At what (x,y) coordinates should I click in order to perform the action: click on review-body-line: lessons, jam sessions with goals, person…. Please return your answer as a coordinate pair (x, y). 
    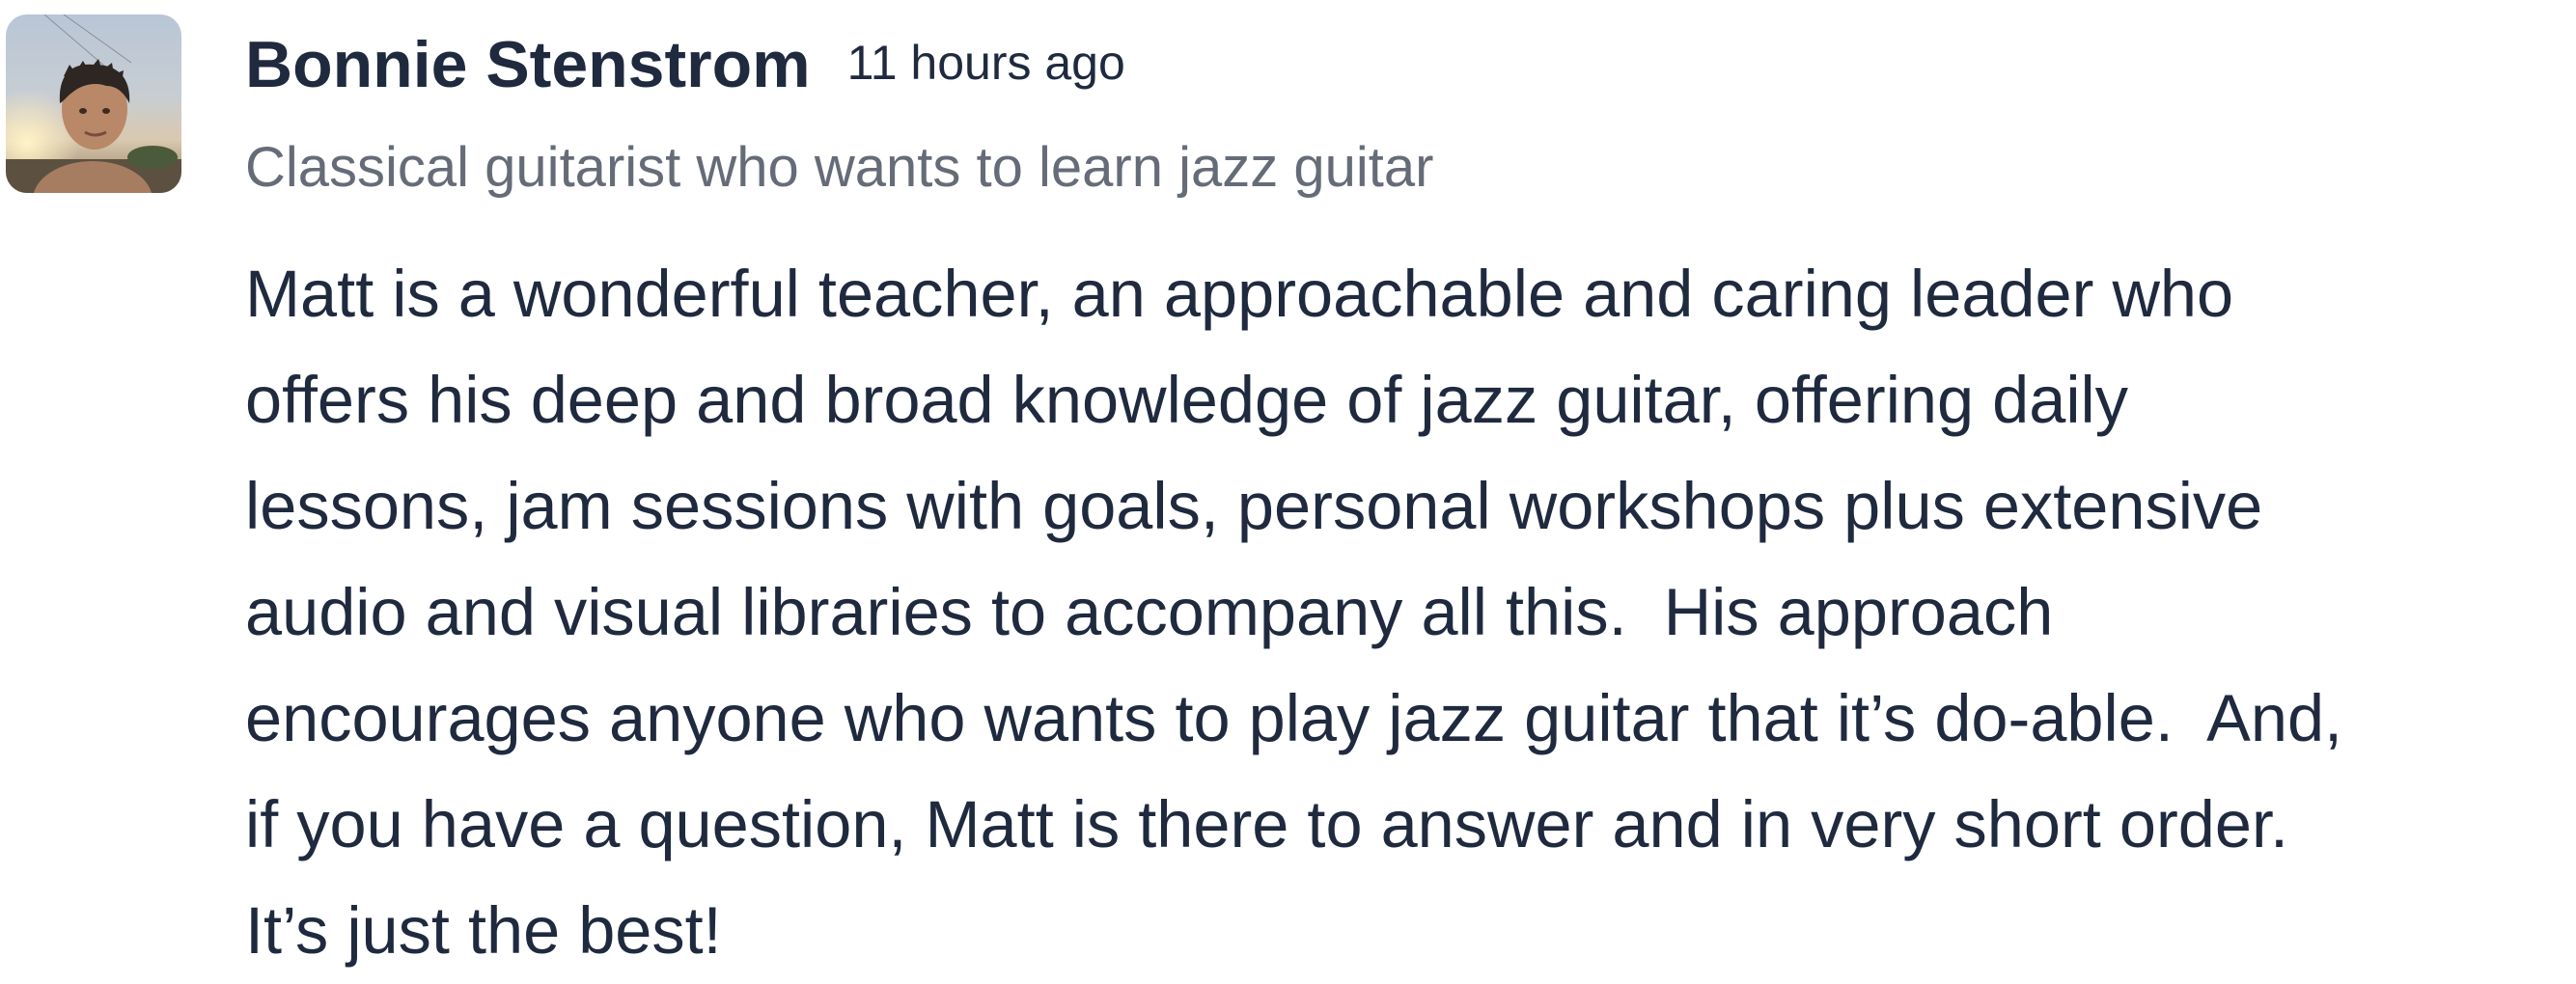
    Looking at the image, I should click on (1254, 506).